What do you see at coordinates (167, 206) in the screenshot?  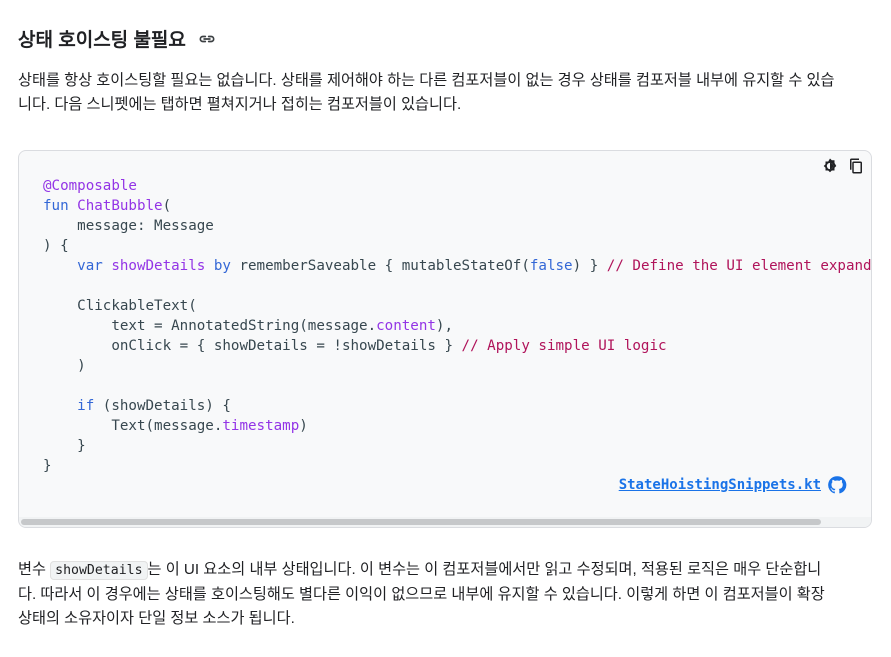 I see `code-token: (` at bounding box center [167, 206].